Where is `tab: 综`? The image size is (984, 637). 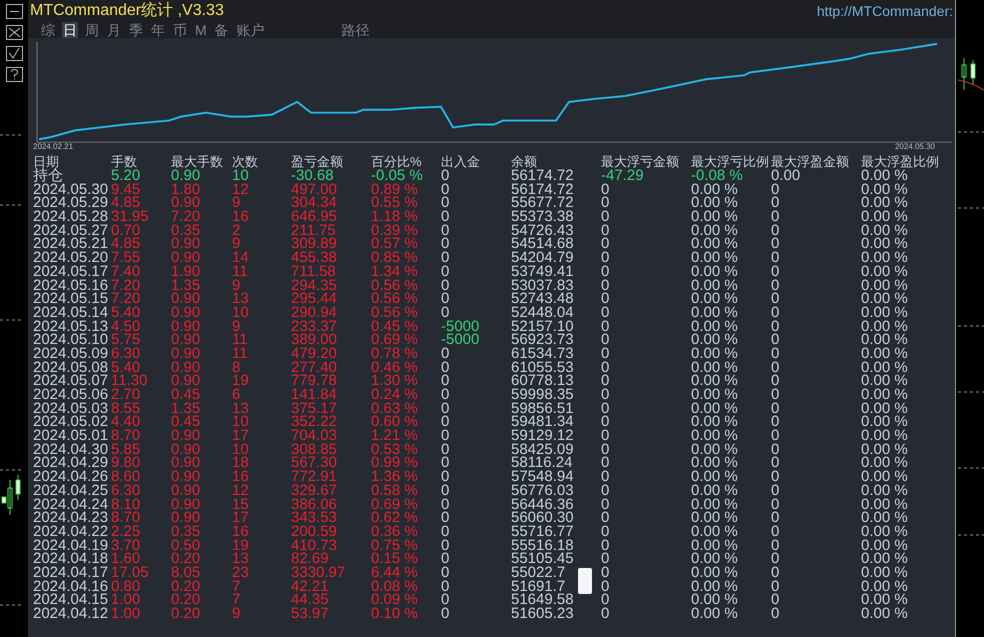 tab: 综 is located at coordinates (48, 30).